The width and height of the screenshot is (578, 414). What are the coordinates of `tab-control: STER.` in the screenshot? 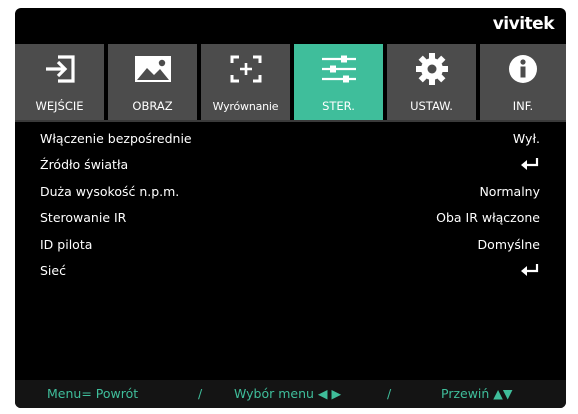 It's located at (338, 82).